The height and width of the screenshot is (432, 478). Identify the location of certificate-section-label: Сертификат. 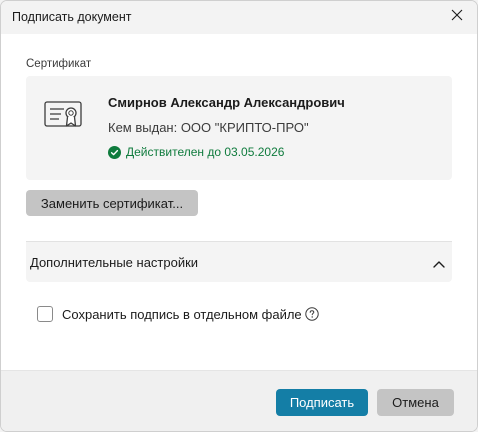
(59, 64).